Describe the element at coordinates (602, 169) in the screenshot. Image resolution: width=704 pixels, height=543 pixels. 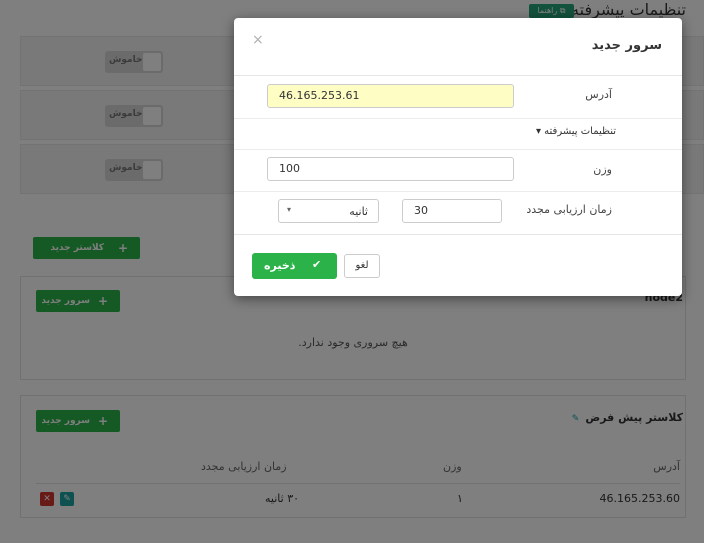
I see `weight-label: وزن` at that location.